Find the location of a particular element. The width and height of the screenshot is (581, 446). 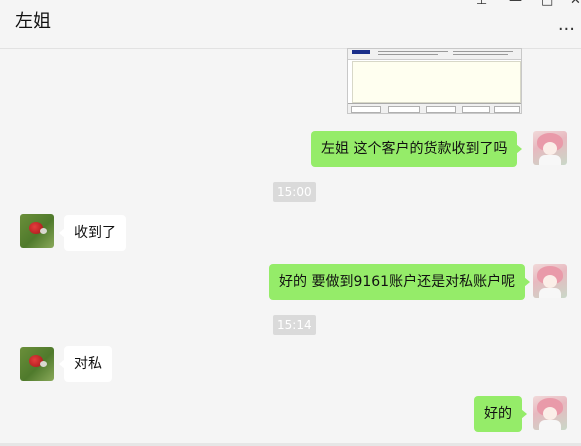

minimize-icon: — is located at coordinates (515, 4).